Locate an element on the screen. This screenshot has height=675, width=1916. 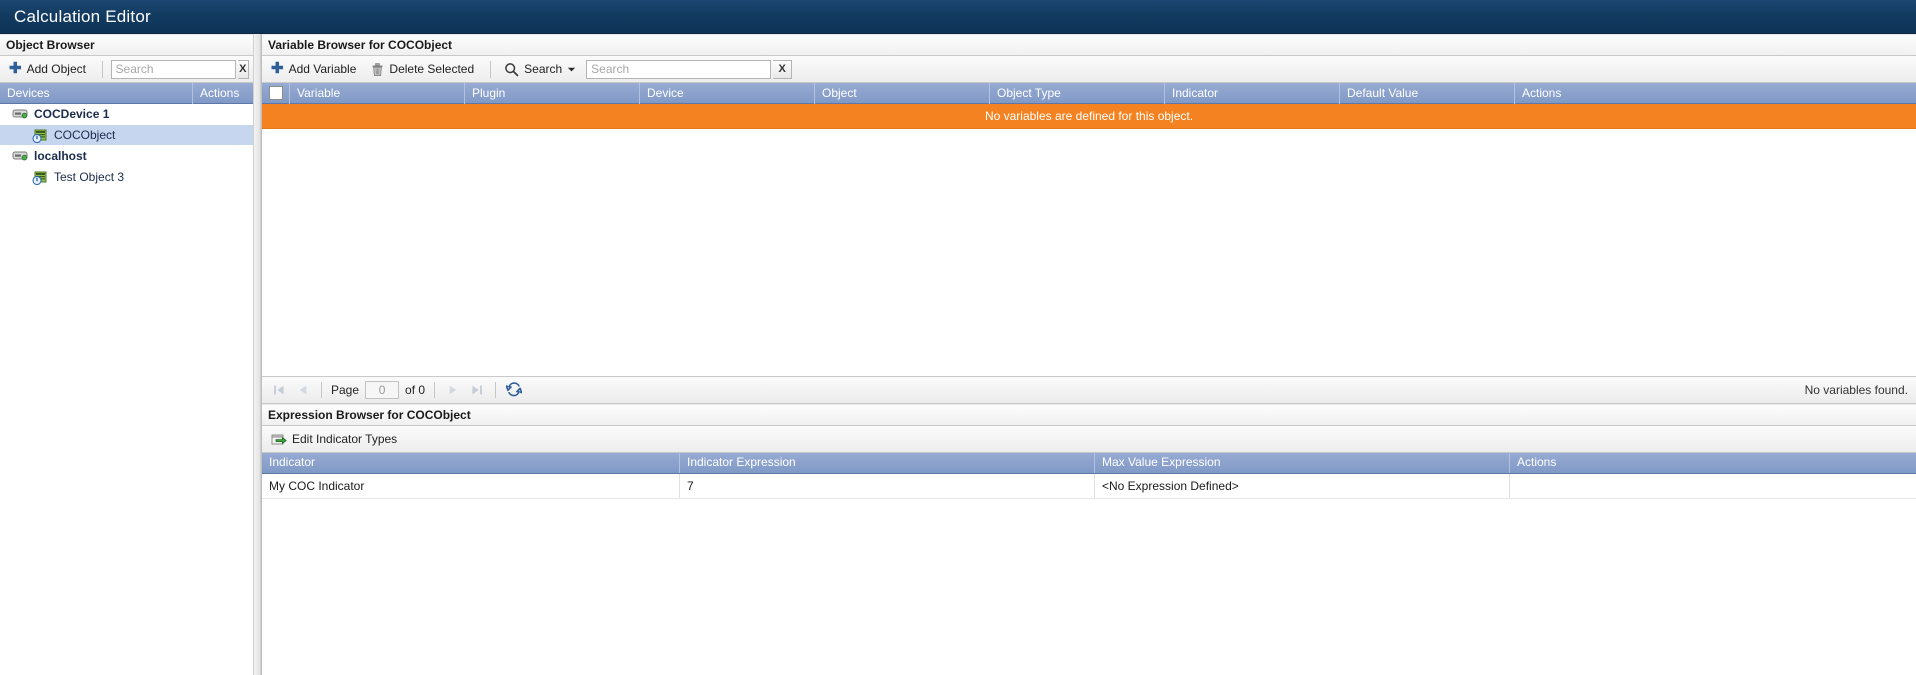
add-object-label: Add Object is located at coordinates (56, 69).